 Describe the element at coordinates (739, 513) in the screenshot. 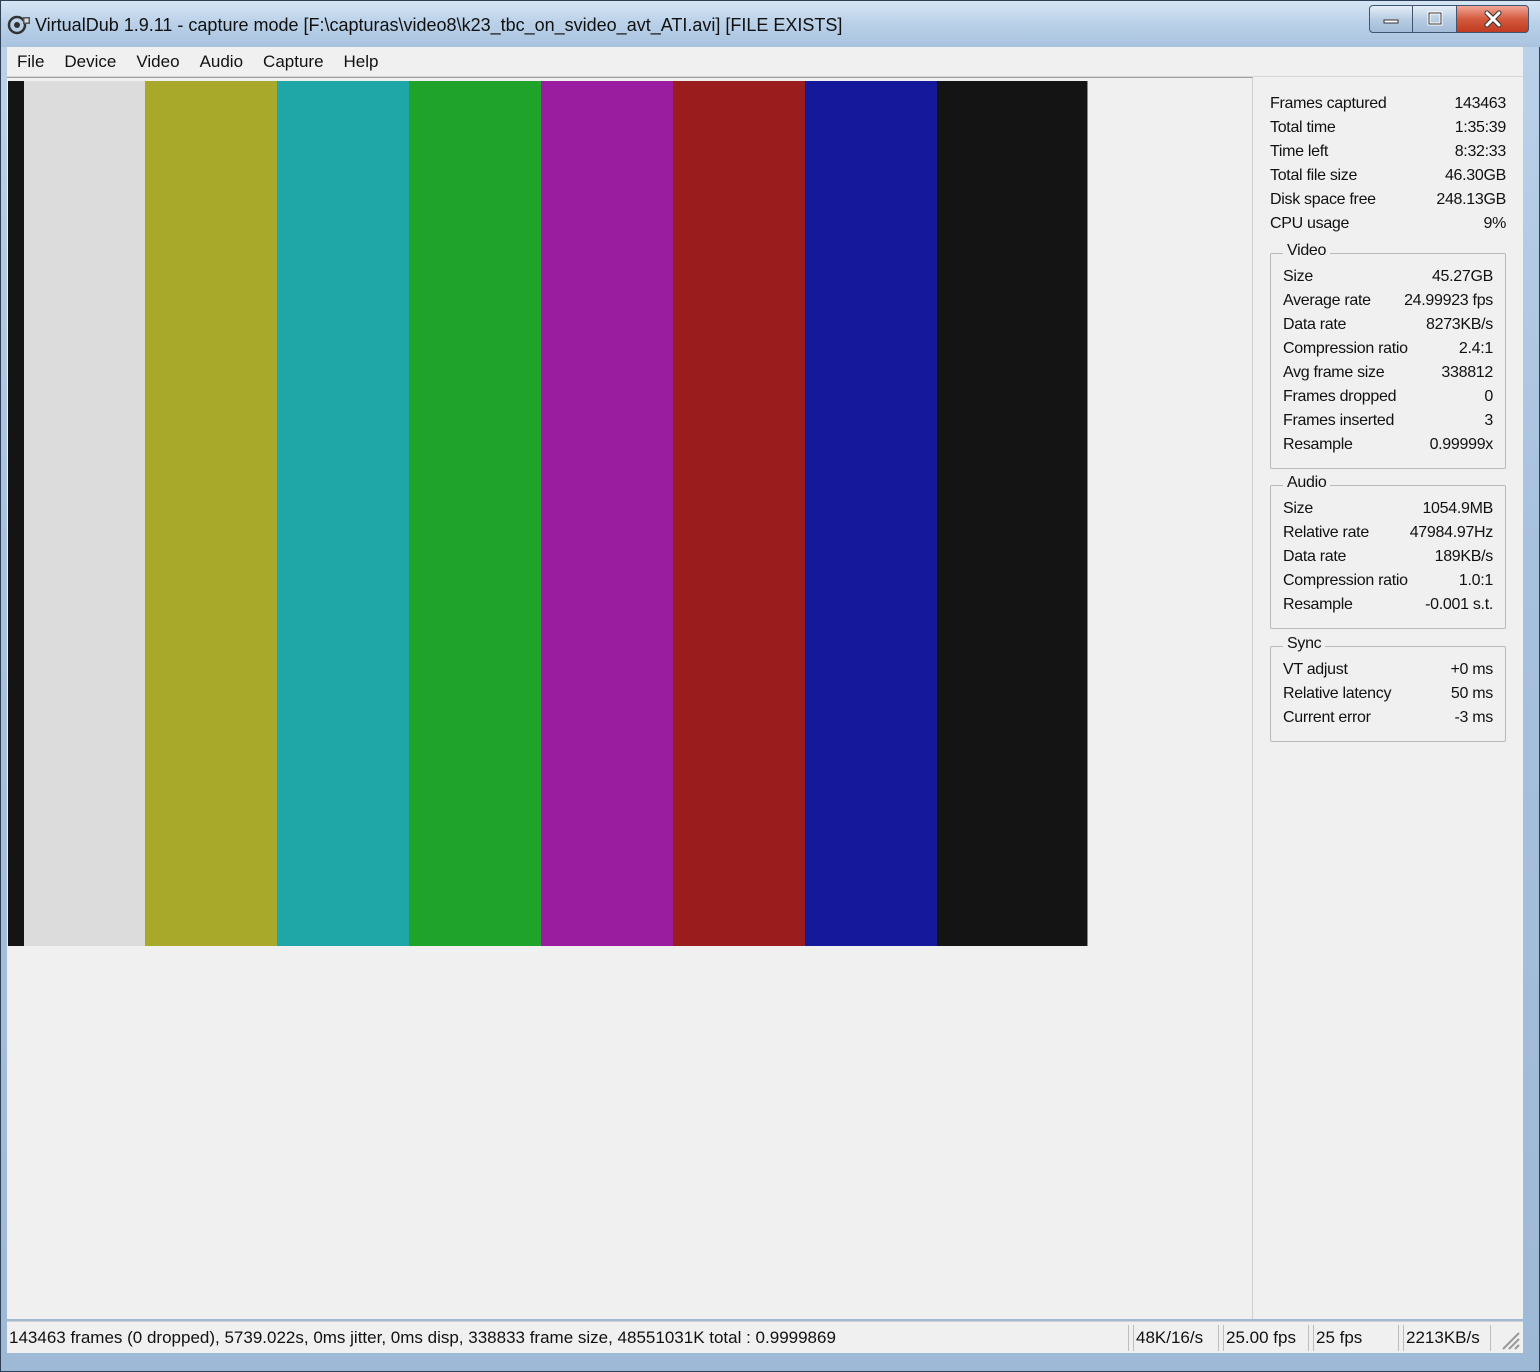

I see `color-bar-red` at that location.